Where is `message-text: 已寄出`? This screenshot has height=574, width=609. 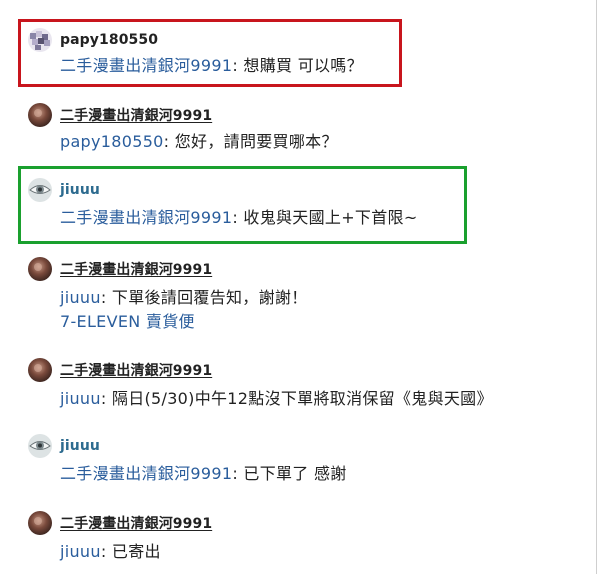
message-text: 已寄出 is located at coordinates (136, 551).